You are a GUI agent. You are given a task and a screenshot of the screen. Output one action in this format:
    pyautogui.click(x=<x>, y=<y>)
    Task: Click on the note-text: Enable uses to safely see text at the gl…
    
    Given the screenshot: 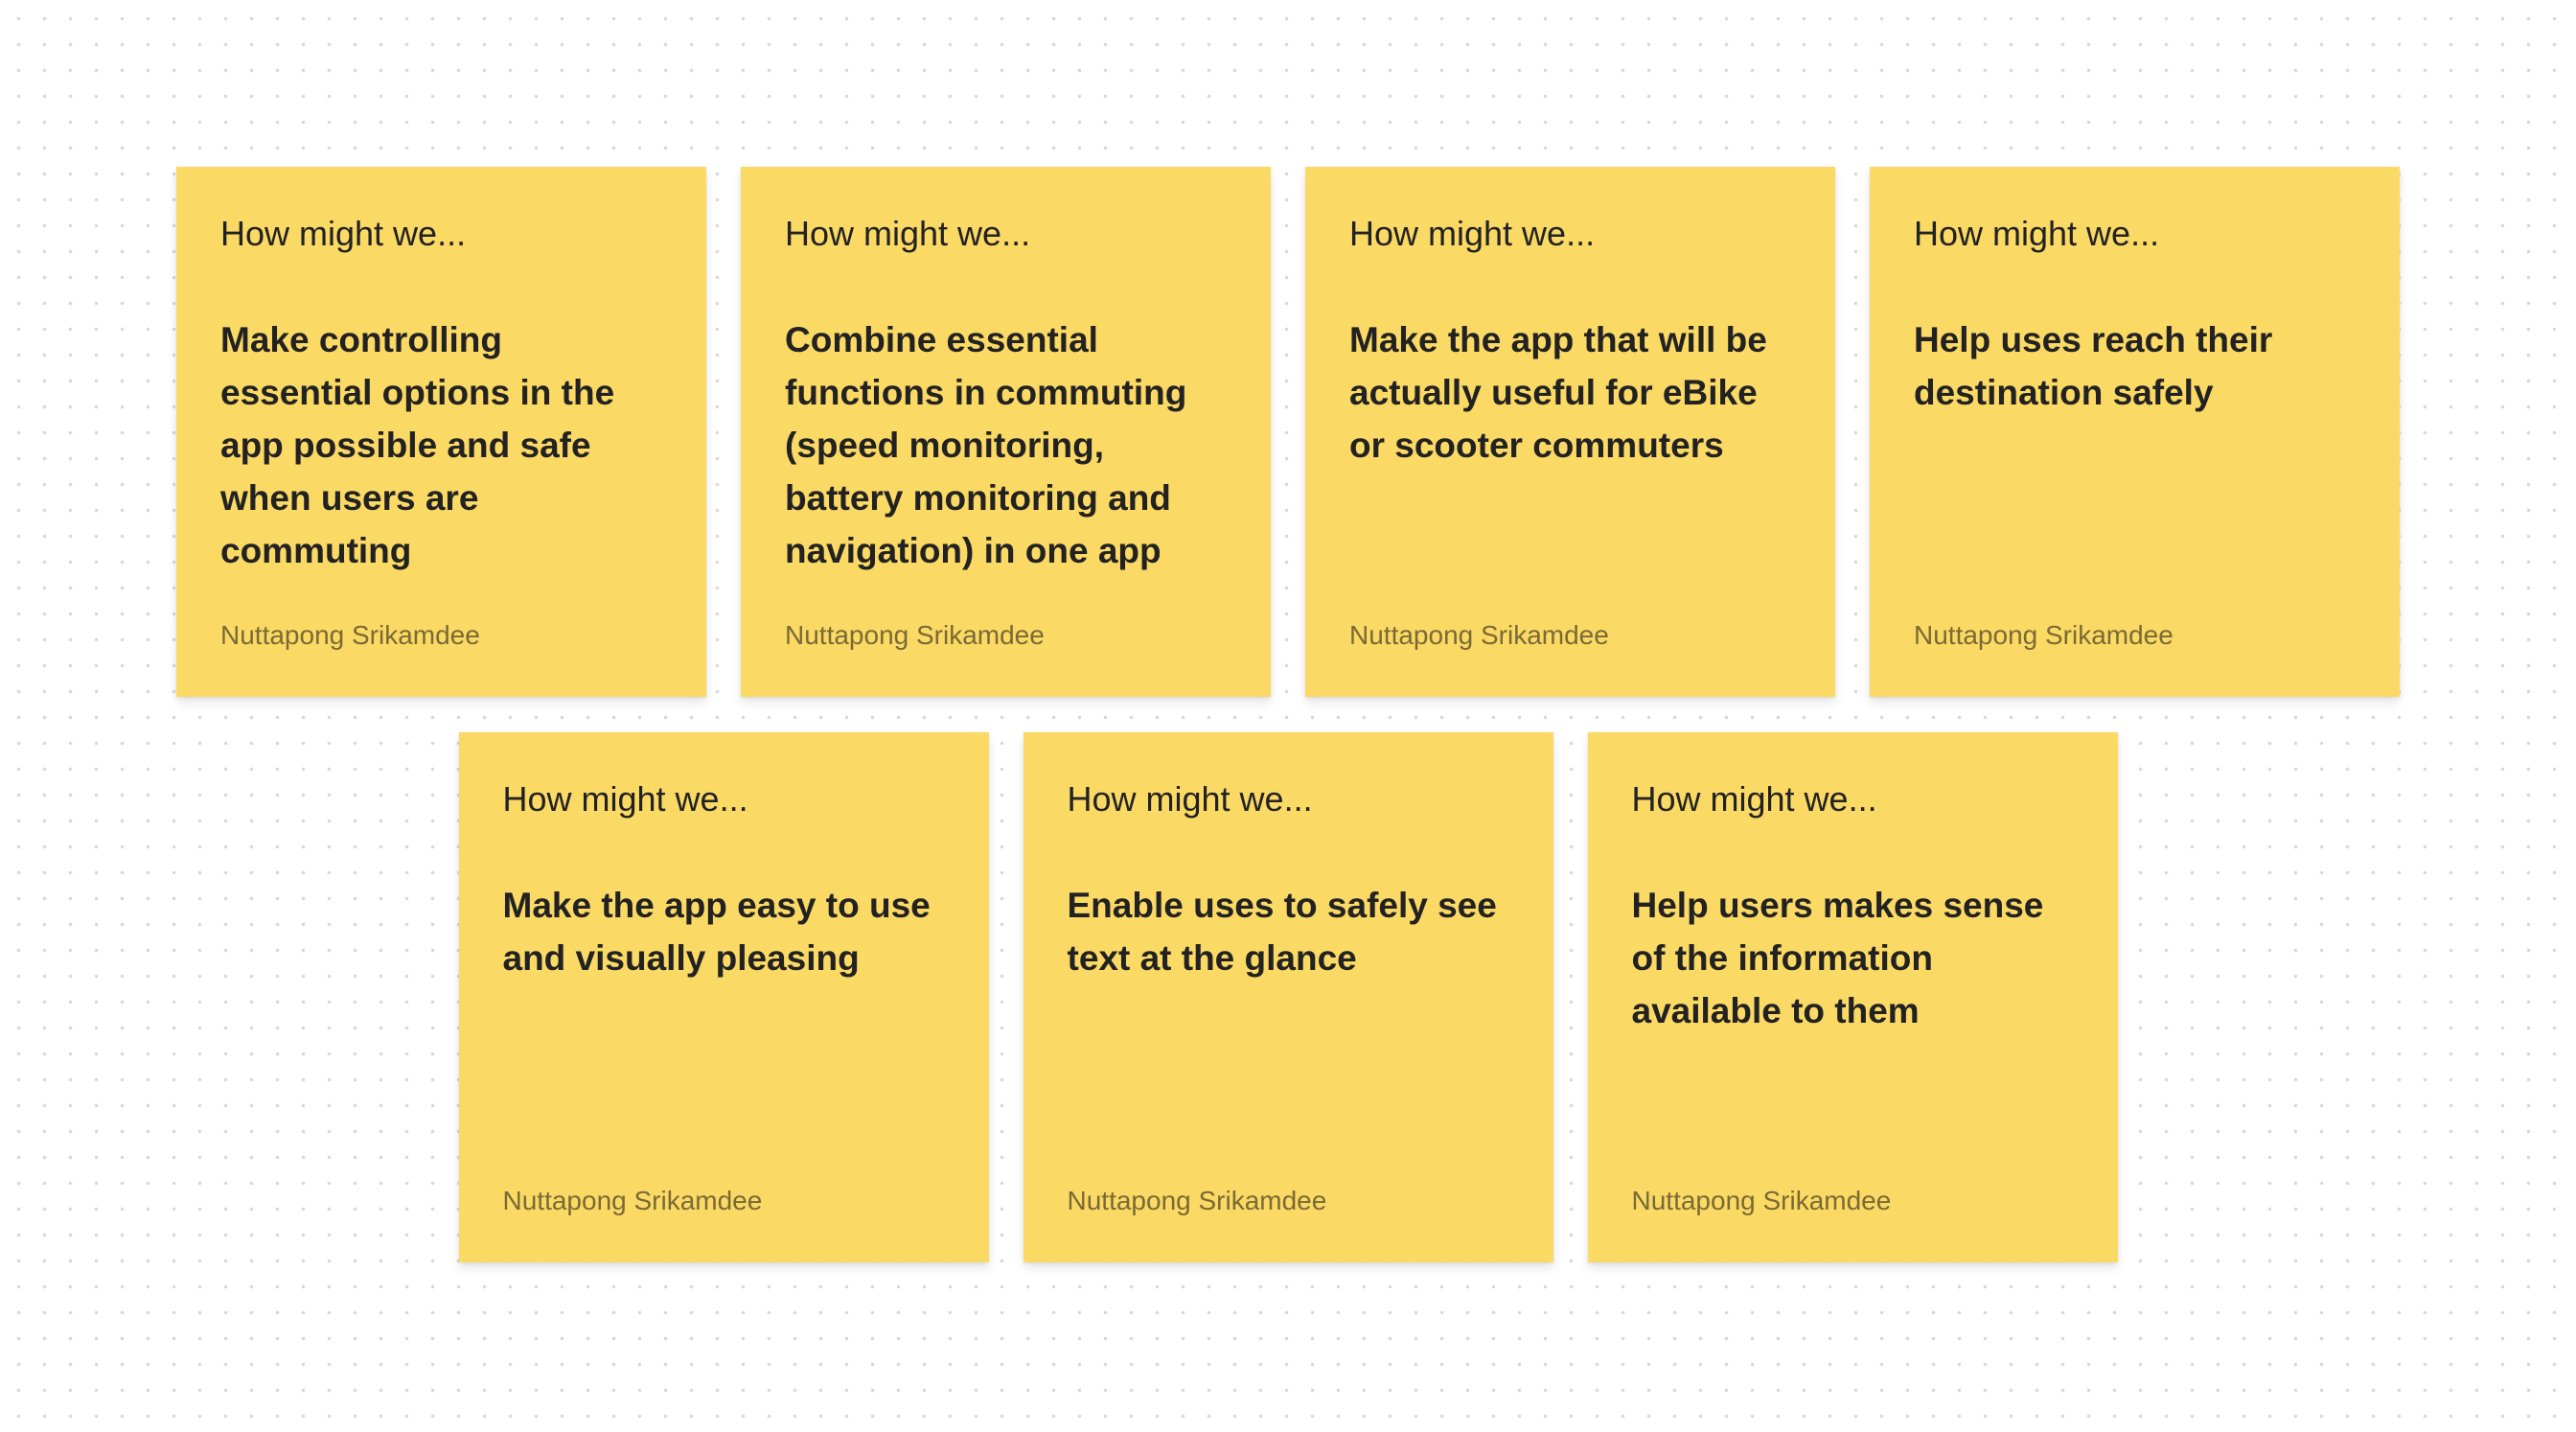 What is the action you would take?
    pyautogui.click(x=1282, y=932)
    